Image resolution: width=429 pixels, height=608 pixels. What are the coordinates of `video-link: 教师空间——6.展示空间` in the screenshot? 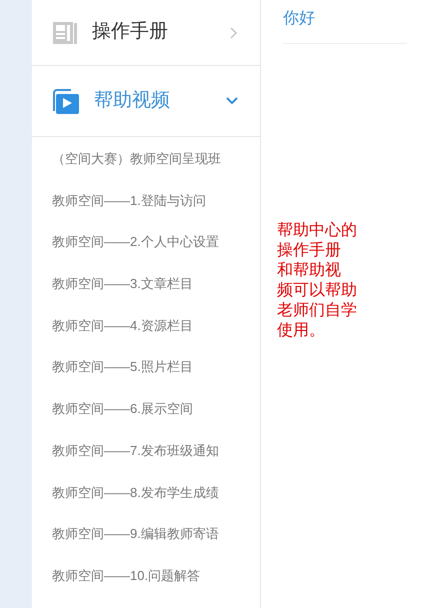 It's located at (146, 420).